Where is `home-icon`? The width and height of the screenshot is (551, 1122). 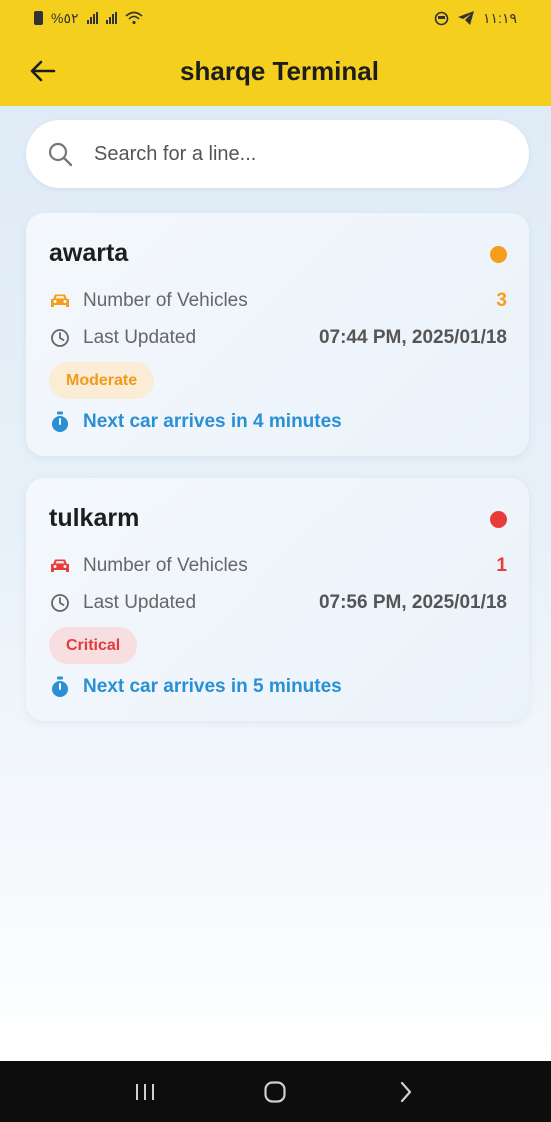
home-icon is located at coordinates (275, 1091).